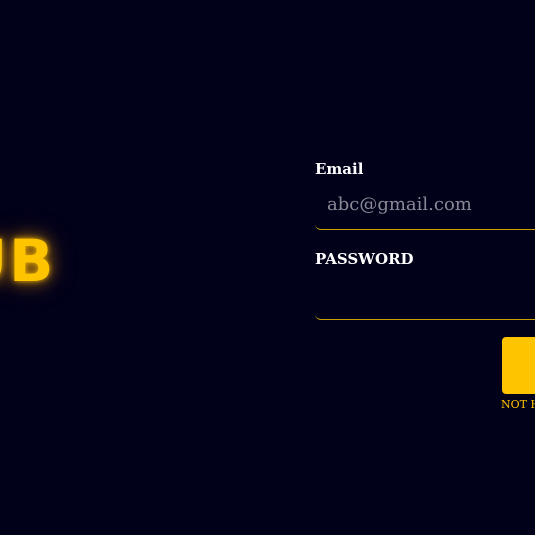 Image resolution: width=535 pixels, height=535 pixels. I want to click on login-button, so click(518, 365).